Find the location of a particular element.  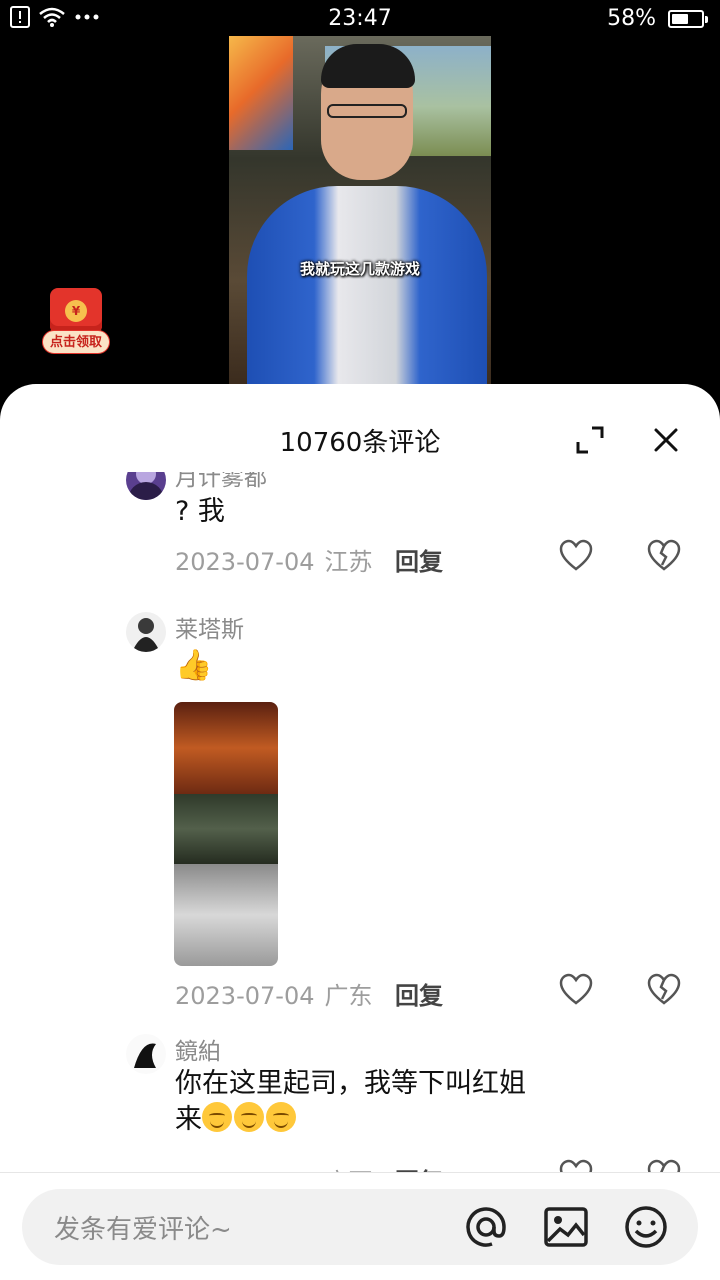

comment-username: 莱塔斯 is located at coordinates (209, 627).